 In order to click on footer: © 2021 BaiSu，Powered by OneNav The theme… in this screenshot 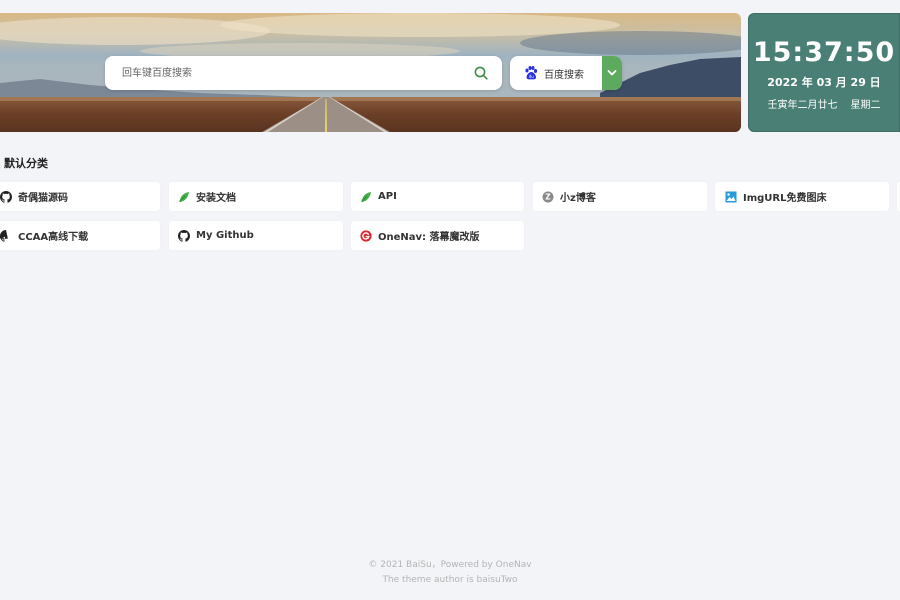, I will do `click(450, 573)`.